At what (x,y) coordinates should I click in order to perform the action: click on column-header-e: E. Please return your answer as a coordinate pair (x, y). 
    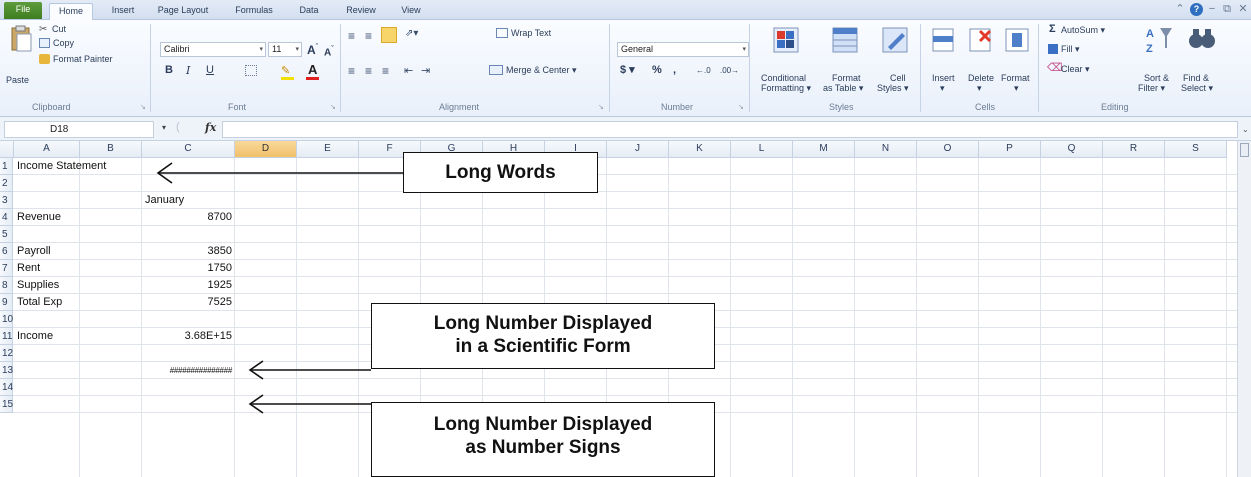
    Looking at the image, I should click on (328, 149).